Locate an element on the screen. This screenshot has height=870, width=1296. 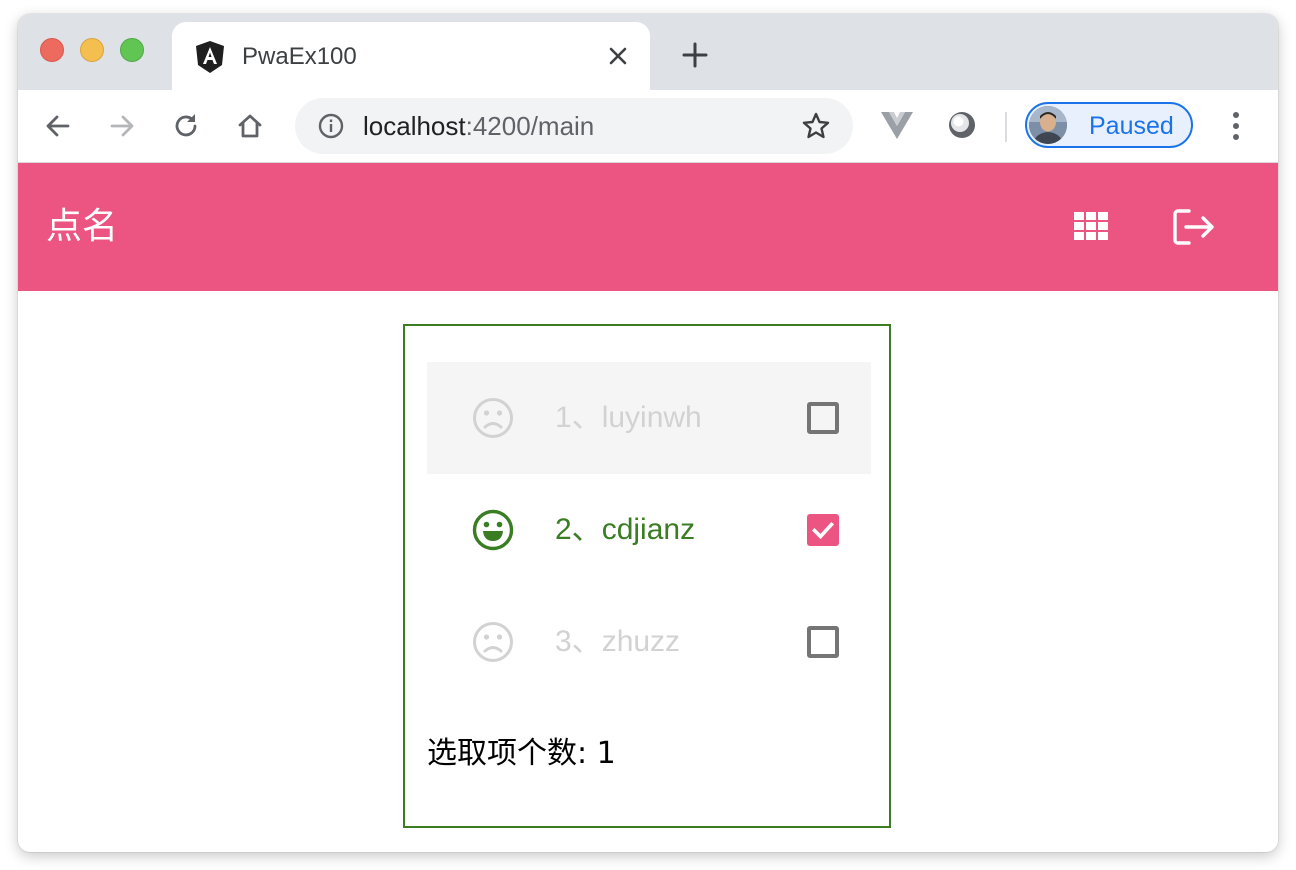
address-bar: localhost:4200/main is located at coordinates (574, 126).